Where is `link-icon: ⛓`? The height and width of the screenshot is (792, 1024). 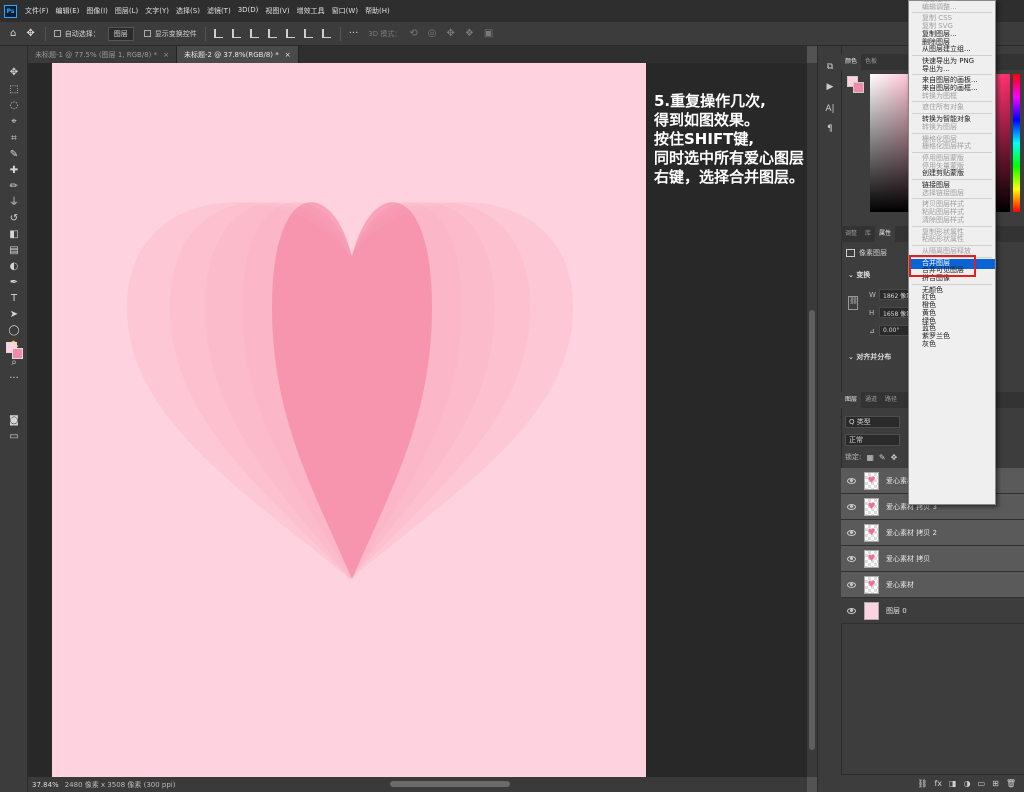
link-icon: ⛓ is located at coordinates (922, 783).